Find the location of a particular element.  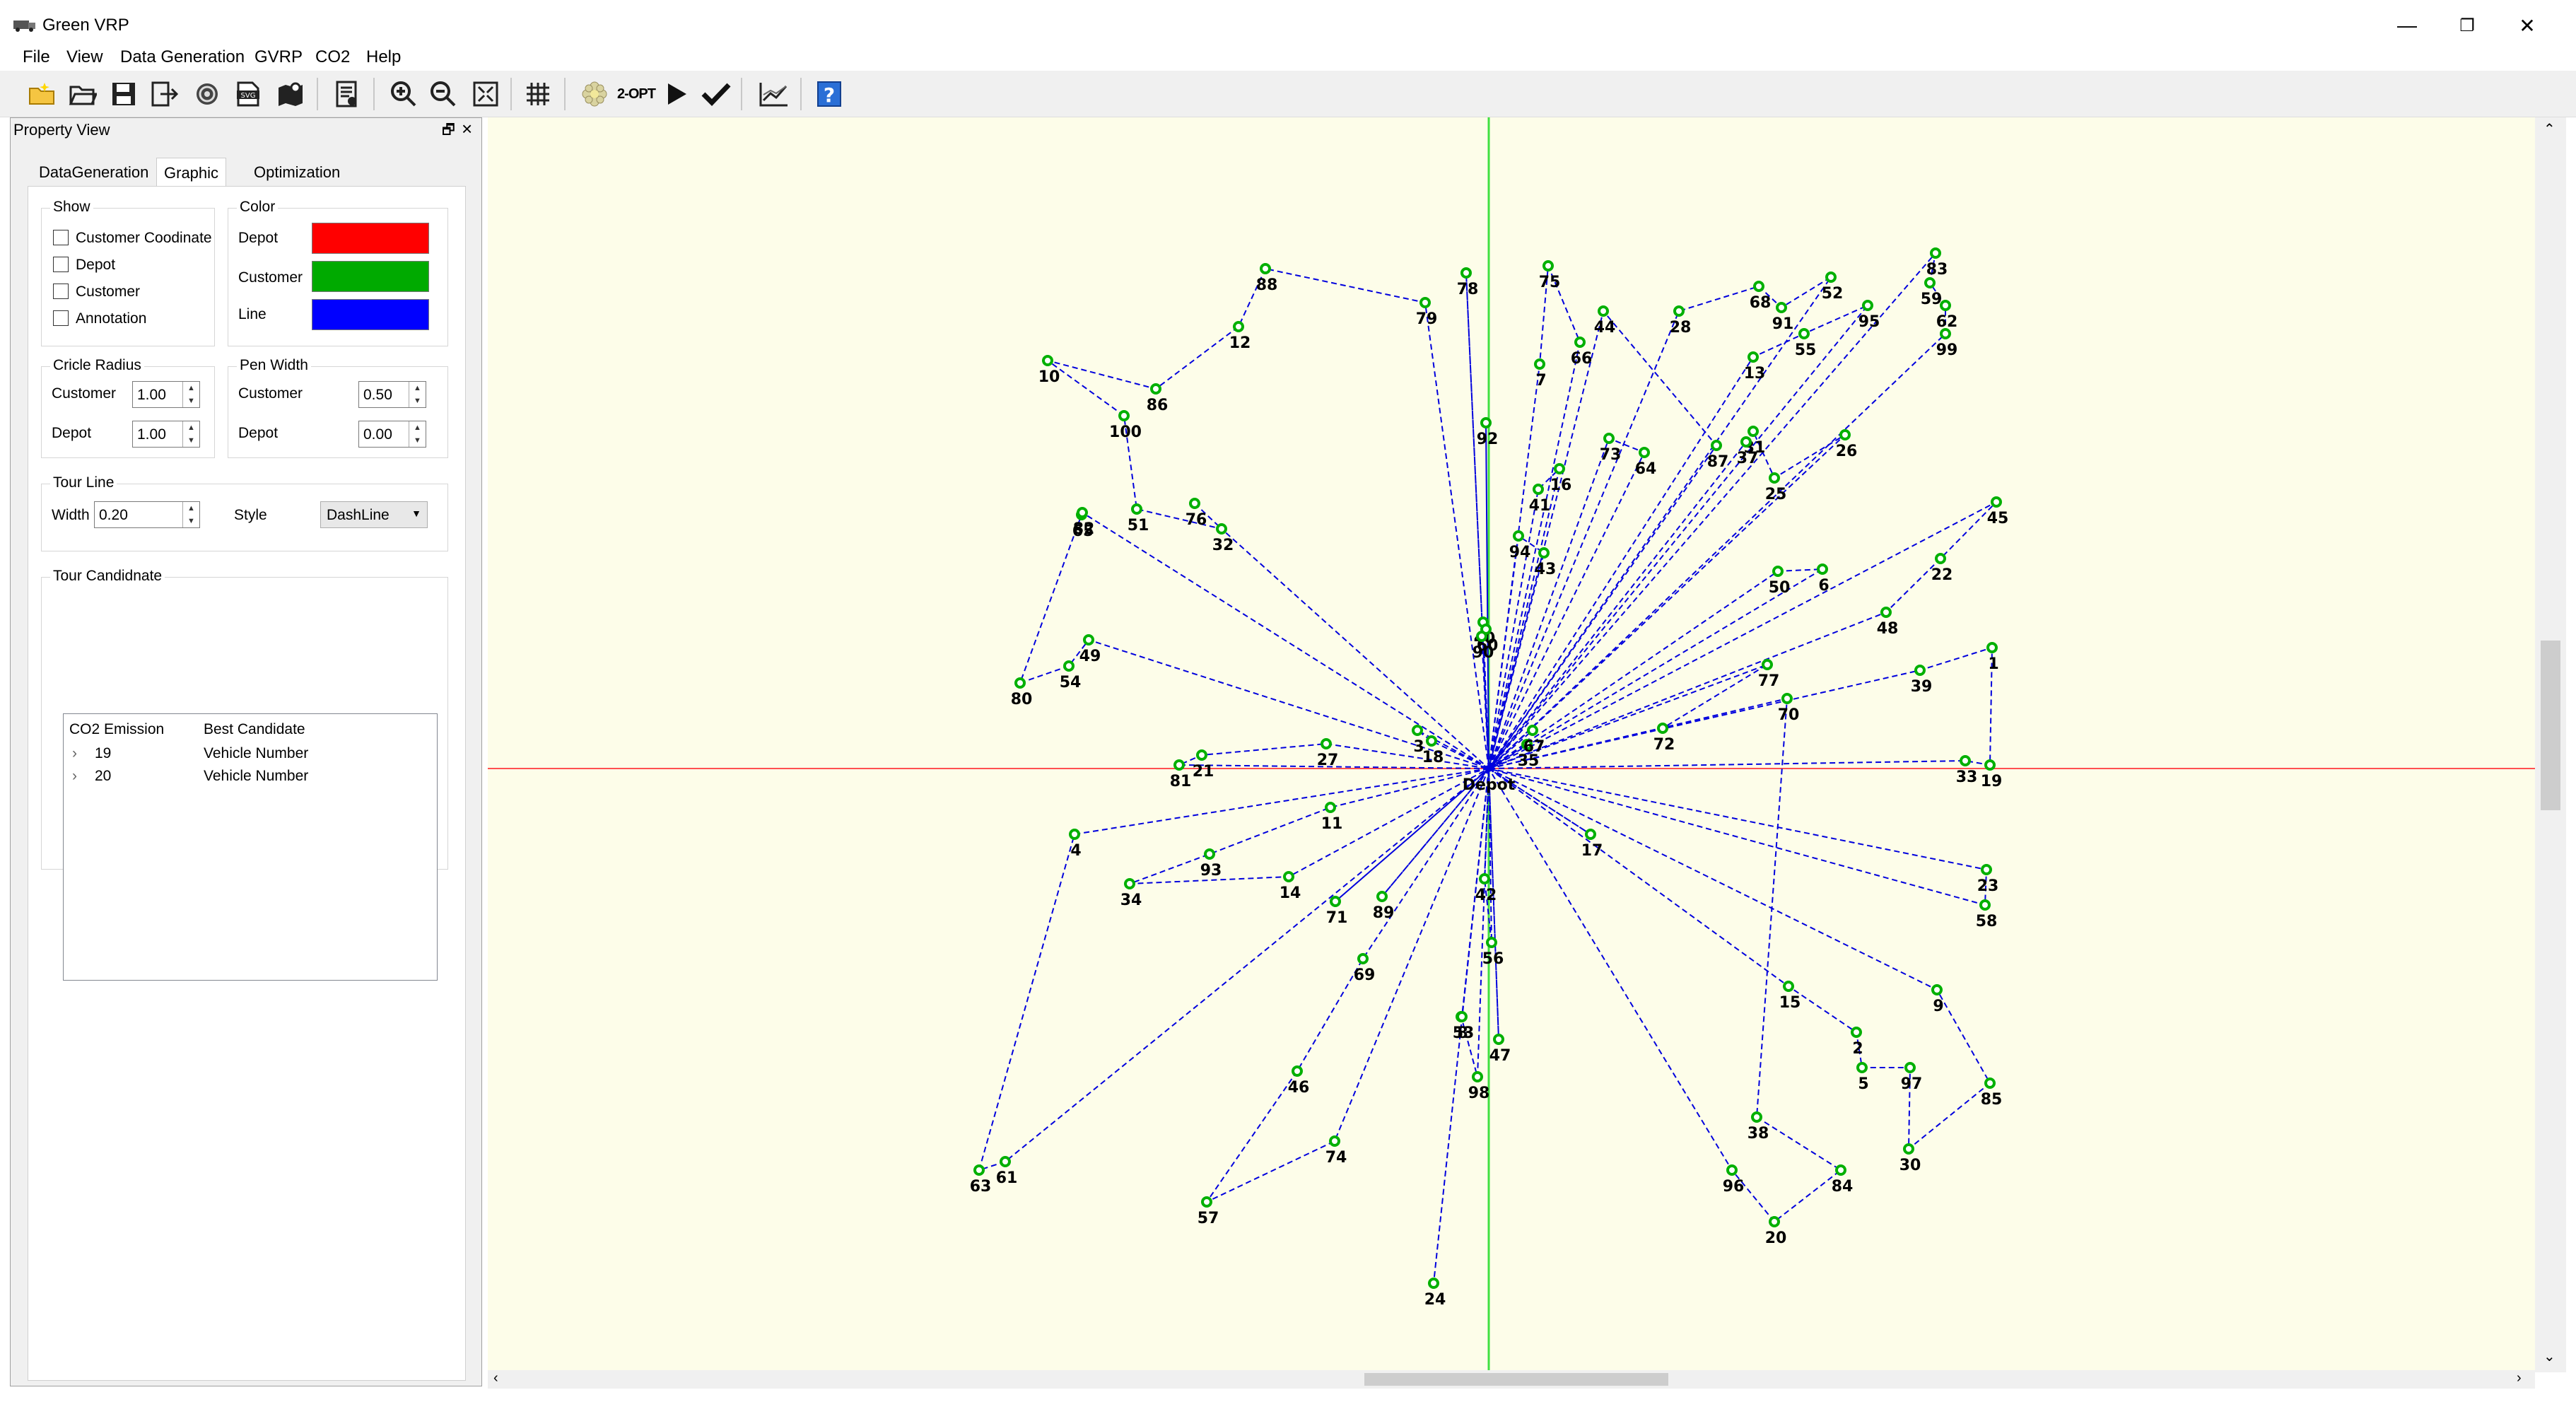

zoom-out-button is located at coordinates (443, 94).